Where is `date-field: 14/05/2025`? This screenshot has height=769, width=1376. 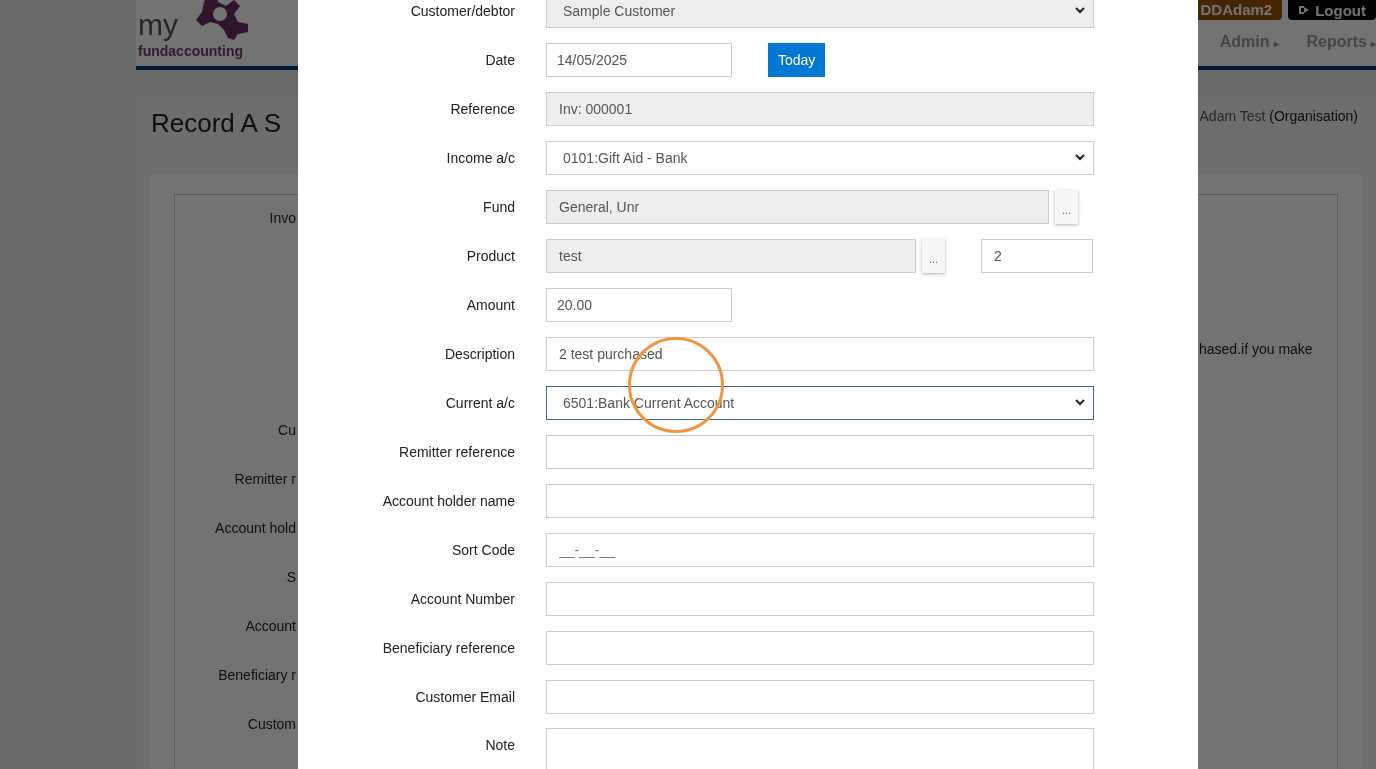 date-field: 14/05/2025 is located at coordinates (639, 59).